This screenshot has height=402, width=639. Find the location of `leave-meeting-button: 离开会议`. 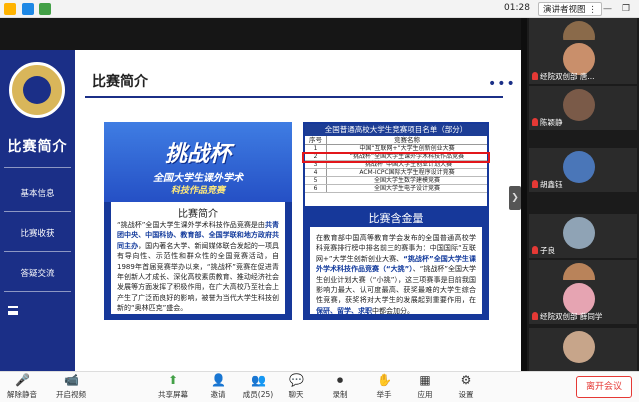

leave-meeting-button: 离开会议 is located at coordinates (604, 387).